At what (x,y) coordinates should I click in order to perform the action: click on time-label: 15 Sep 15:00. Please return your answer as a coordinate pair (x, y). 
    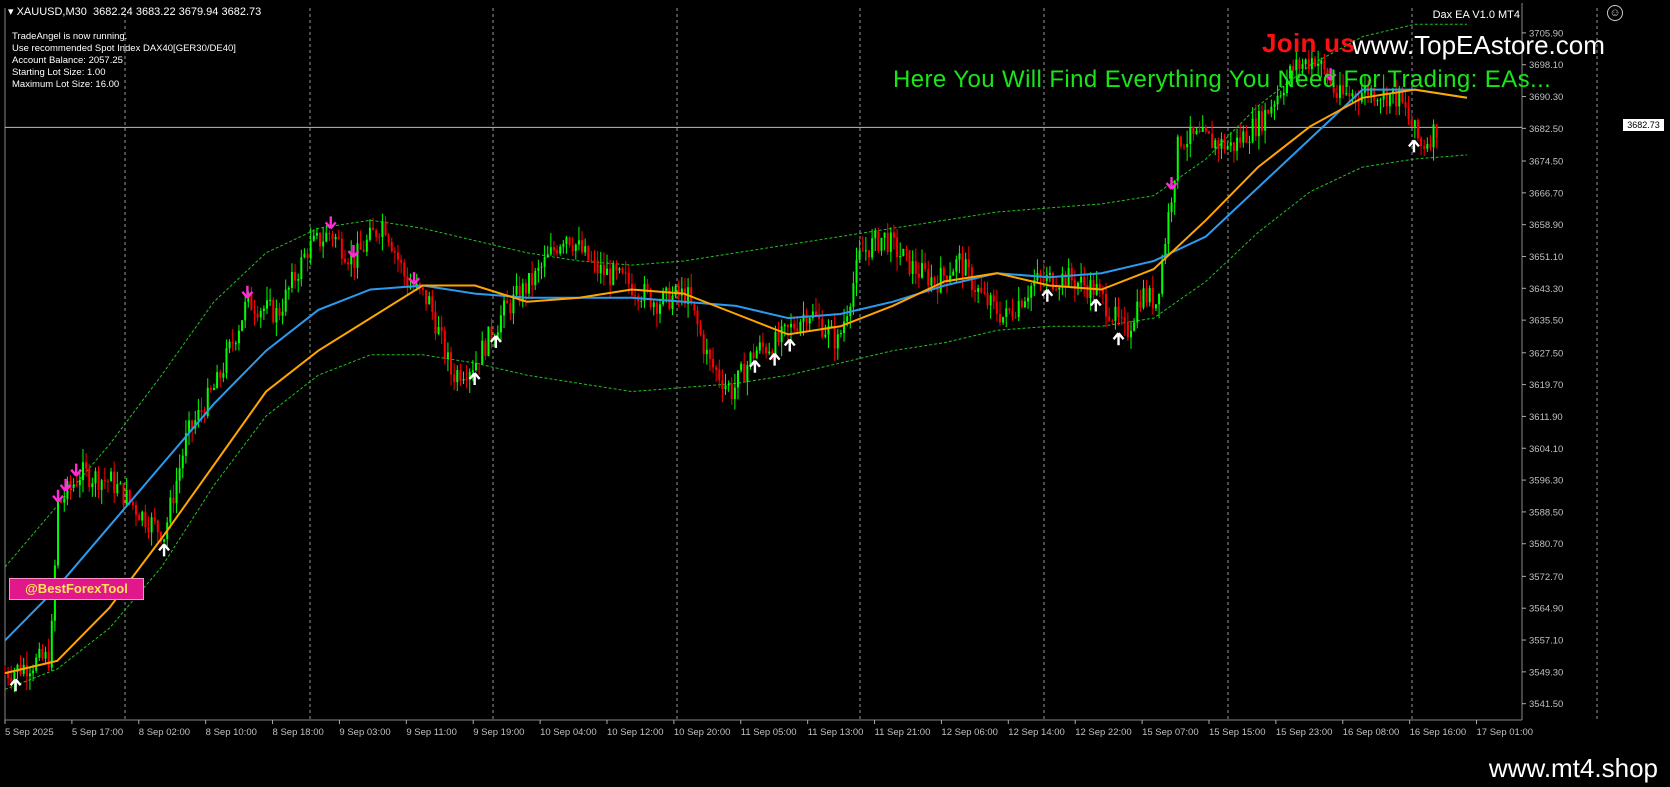
    Looking at the image, I should click on (1237, 732).